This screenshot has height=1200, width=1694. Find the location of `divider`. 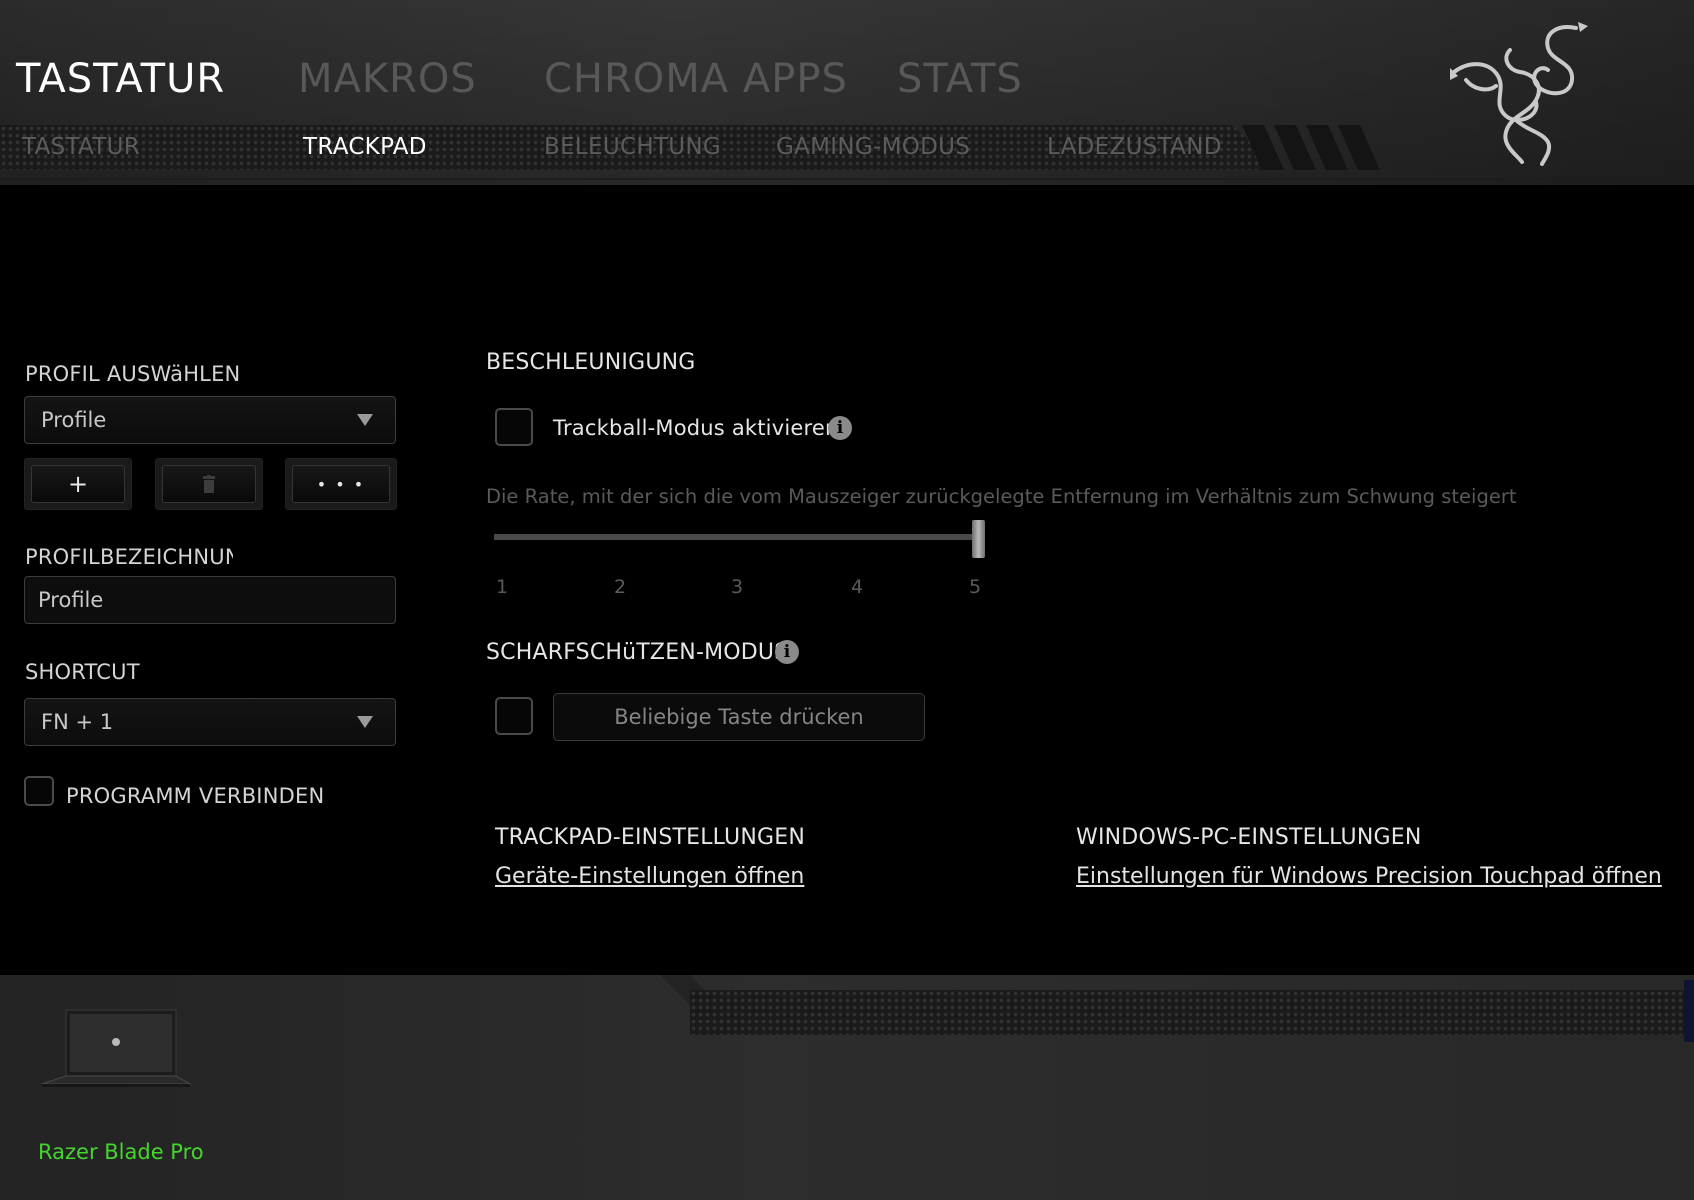

divider is located at coordinates (847, 179).